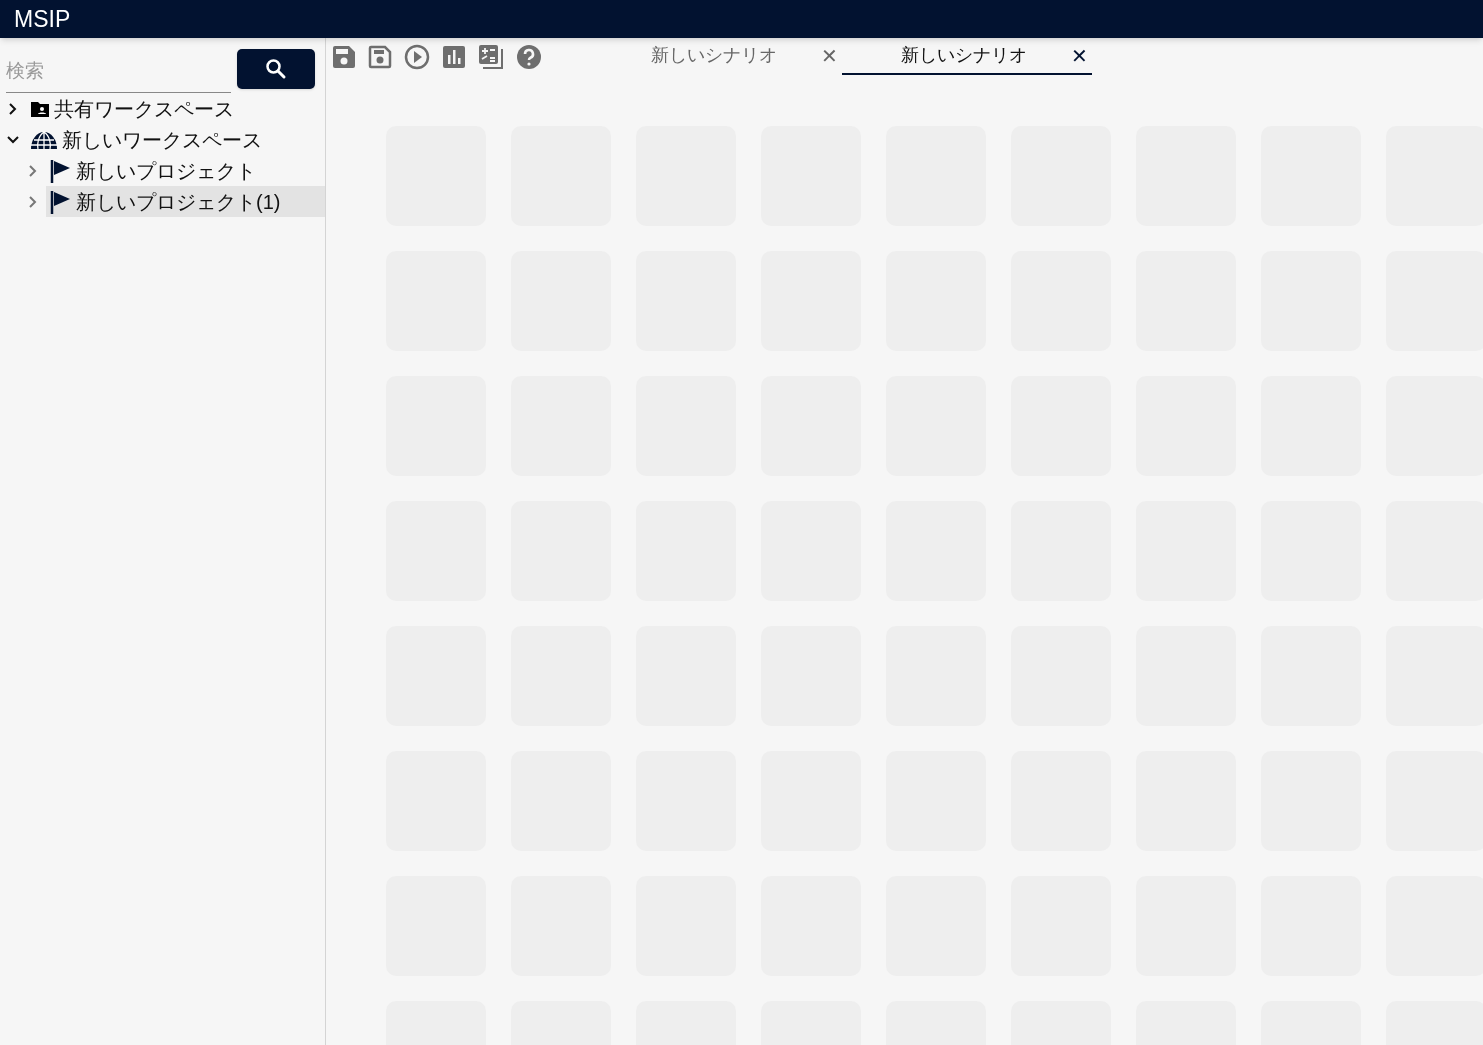  What do you see at coordinates (144, 109) in the screenshot?
I see `tree-item-label: 共有ワークスペース` at bounding box center [144, 109].